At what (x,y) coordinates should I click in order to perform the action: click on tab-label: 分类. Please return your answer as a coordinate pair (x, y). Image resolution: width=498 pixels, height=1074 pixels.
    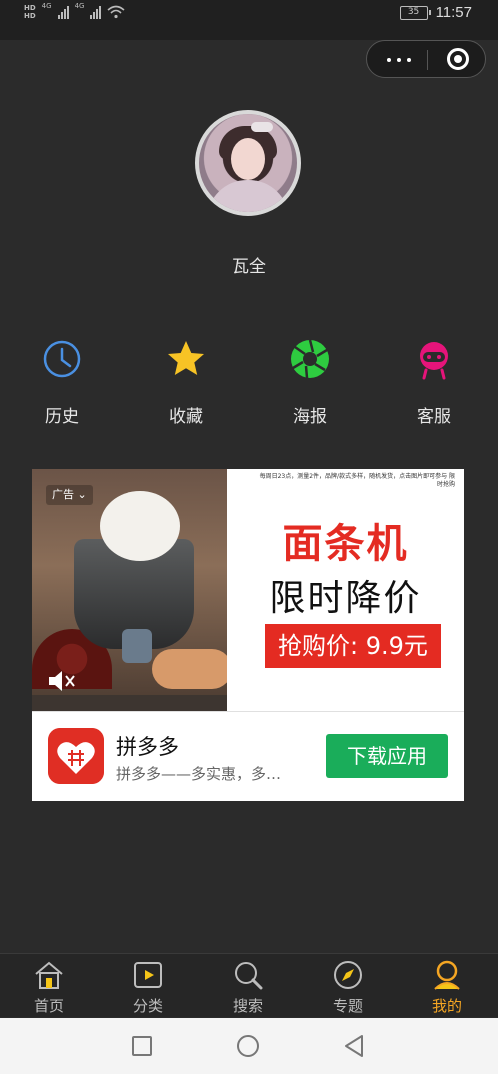
    Looking at the image, I should click on (147, 1006).